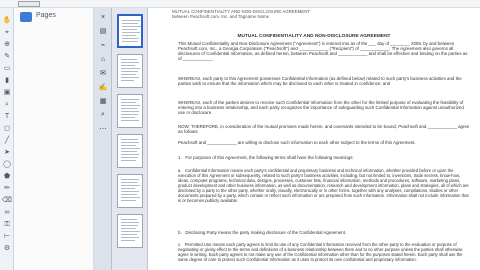 The image size is (480, 270). I want to click on settings-icon: ⚙, so click(7, 248).